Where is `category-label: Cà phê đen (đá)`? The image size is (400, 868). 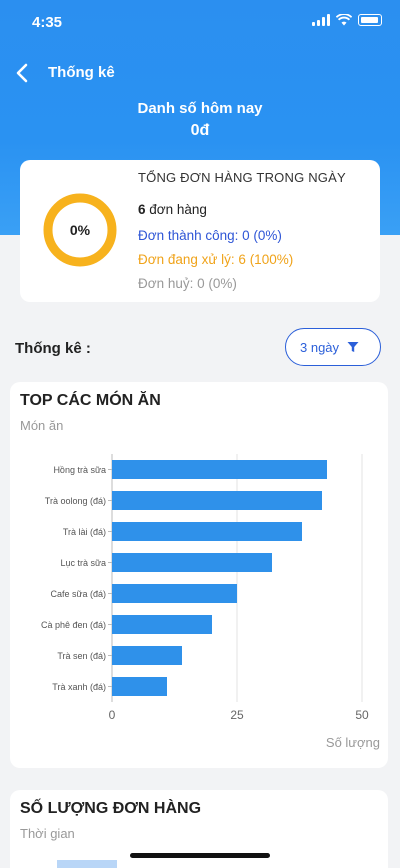 category-label: Cà phê đen (đá) is located at coordinates (73, 625).